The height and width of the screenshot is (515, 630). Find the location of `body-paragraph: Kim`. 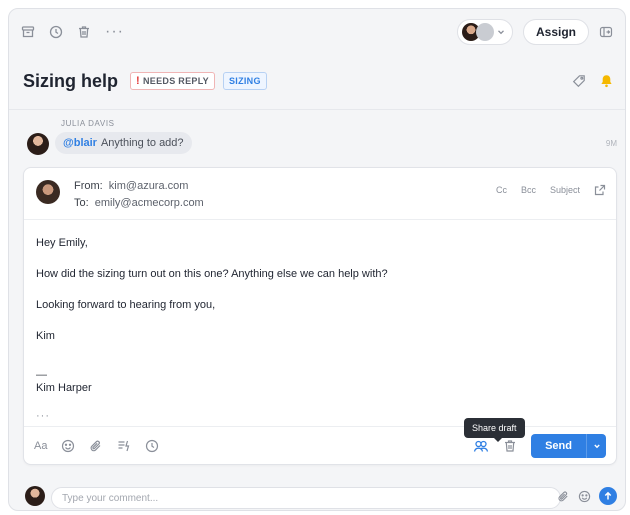

body-paragraph: Kim is located at coordinates (45, 336).